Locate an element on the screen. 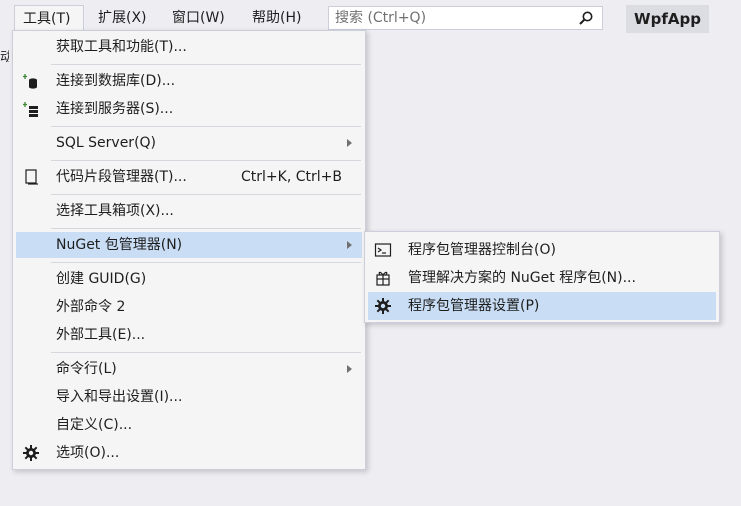 The image size is (741, 506). menu-item-sql-server: SQL Server(Q) is located at coordinates (189, 143).